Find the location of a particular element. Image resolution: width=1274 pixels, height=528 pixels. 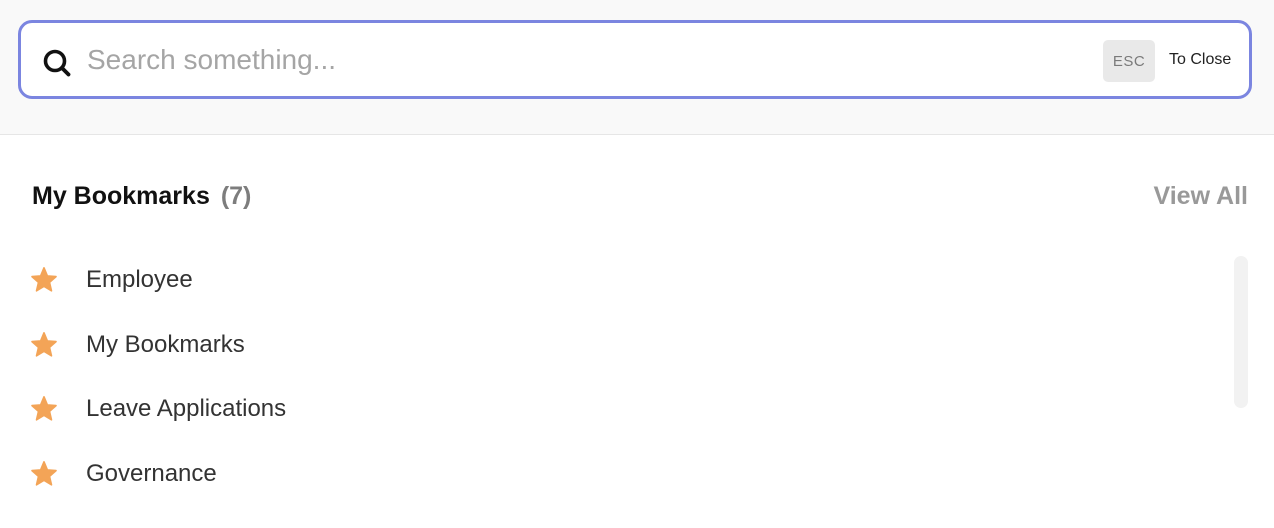

bookmark-label: Employee is located at coordinates (139, 280).